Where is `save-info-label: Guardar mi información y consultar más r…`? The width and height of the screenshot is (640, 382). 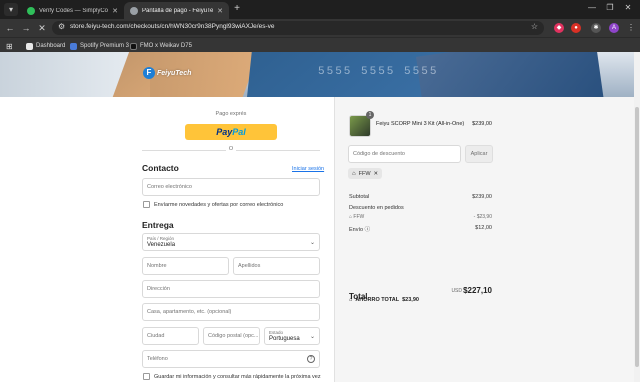
save-info-label: Guardar mi información y consultar más r… is located at coordinates (237, 376).